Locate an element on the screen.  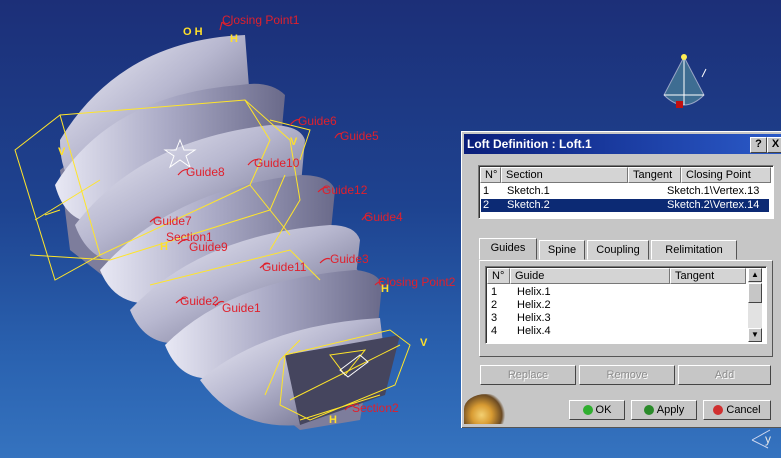
guide-row-4: 4 Helix.4 is located at coordinates (615, 331).